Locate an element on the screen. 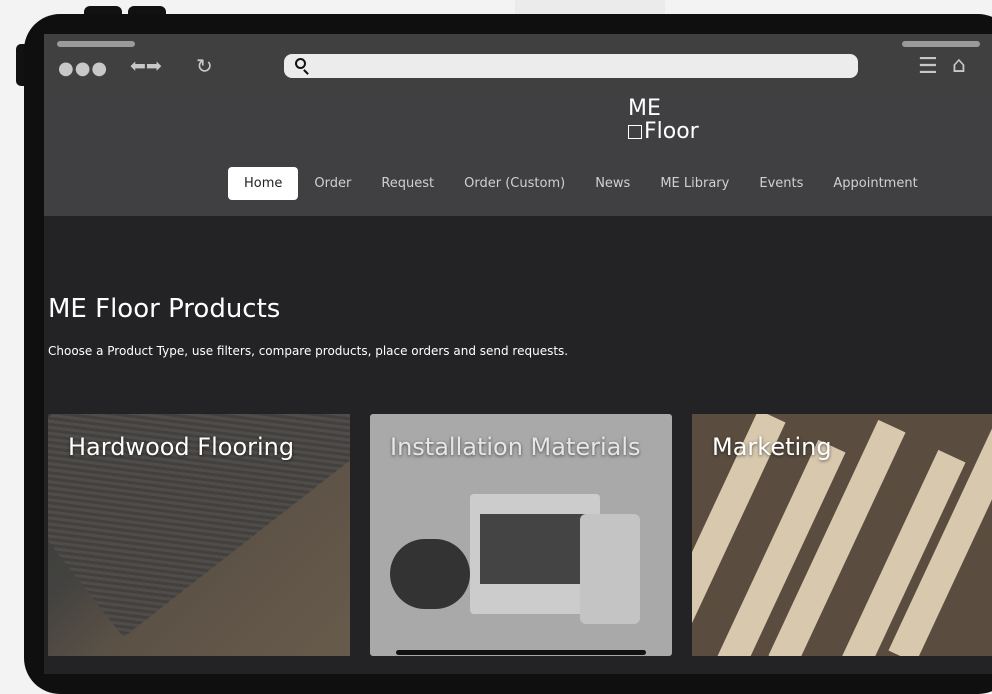 The image size is (992, 694). logo-text: Floor is located at coordinates (671, 131).